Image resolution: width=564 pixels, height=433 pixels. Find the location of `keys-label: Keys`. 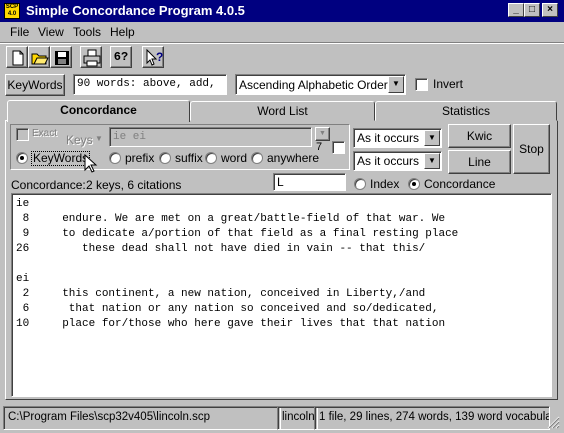

keys-label: Keys is located at coordinates (79, 140).